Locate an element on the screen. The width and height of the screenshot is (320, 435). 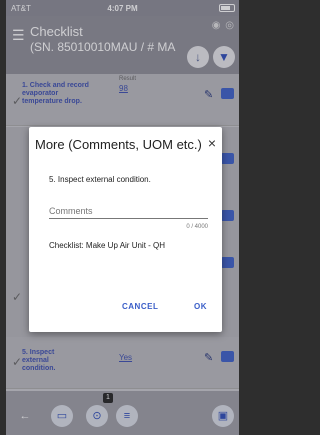
dialog-question: 5. Inspect external condition. is located at coordinates (100, 179).